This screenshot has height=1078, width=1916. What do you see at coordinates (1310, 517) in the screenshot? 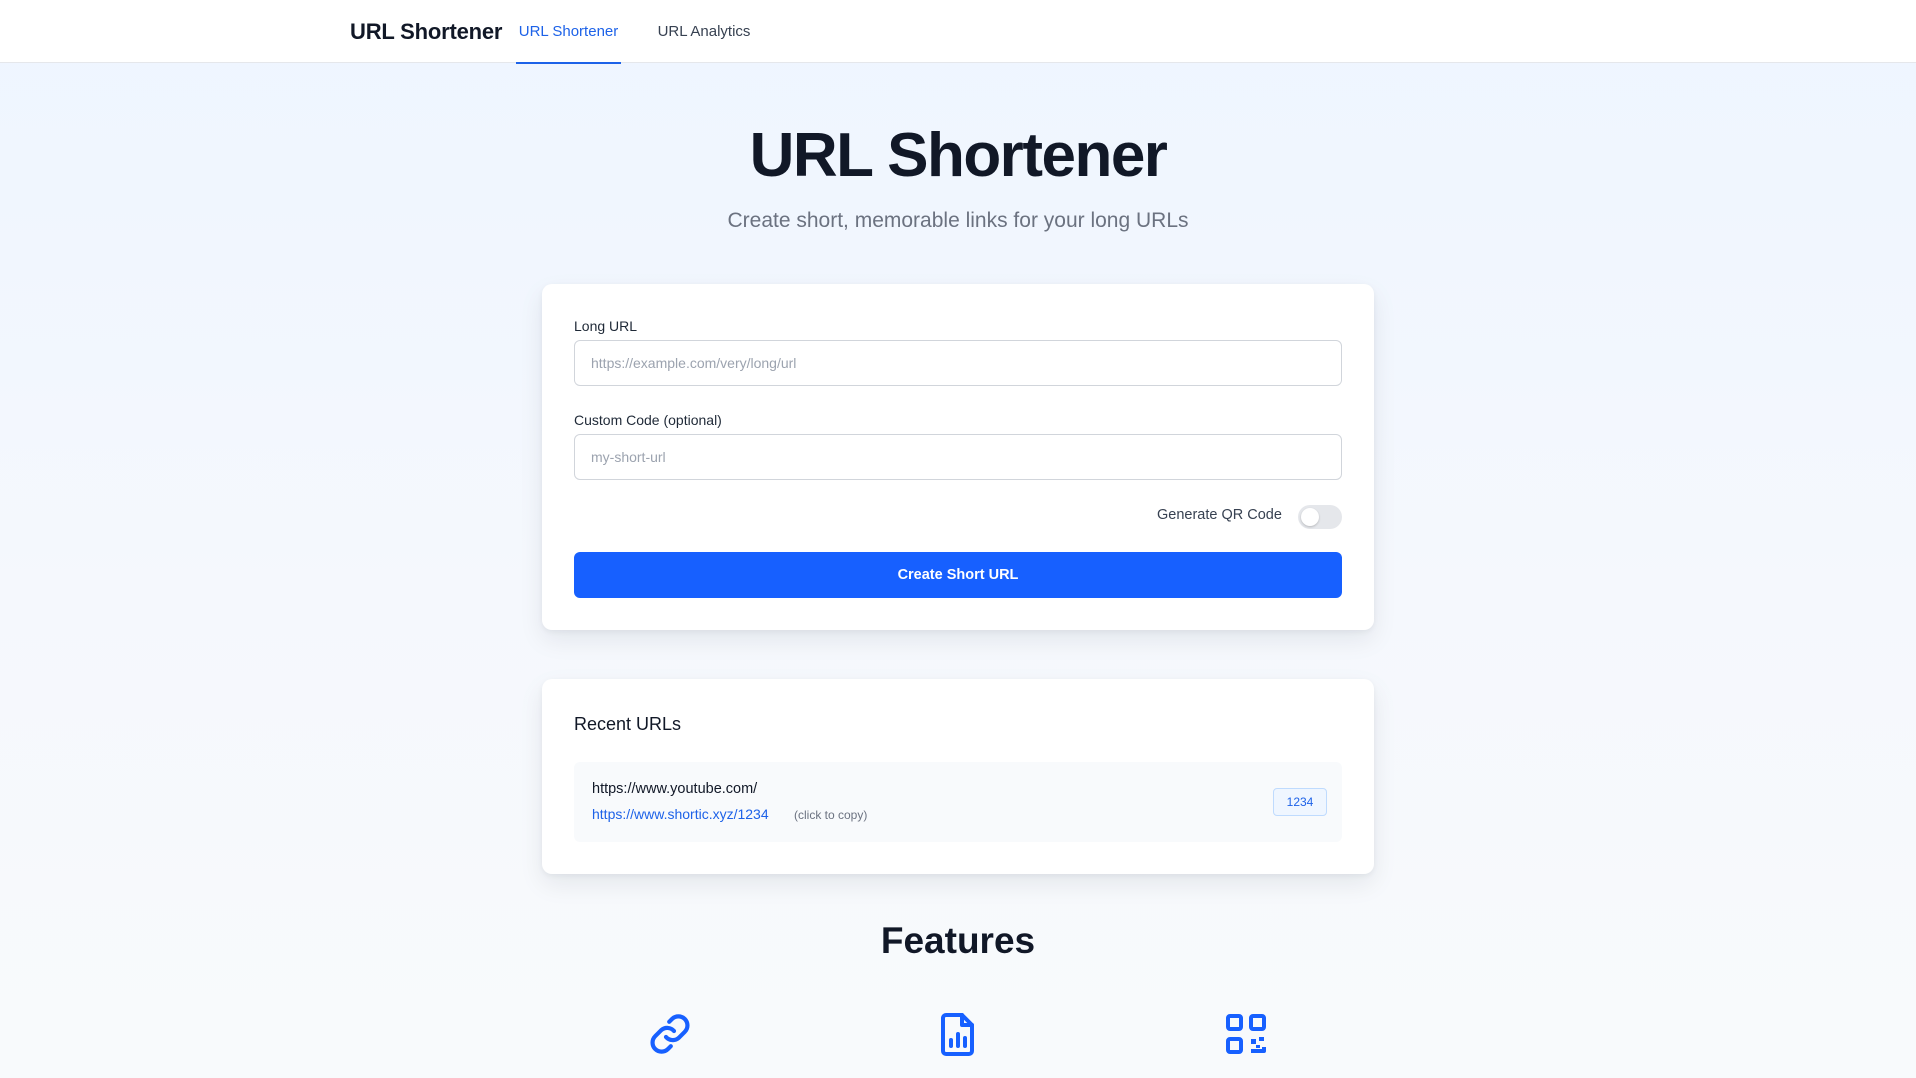
I see `toggle-knob` at bounding box center [1310, 517].